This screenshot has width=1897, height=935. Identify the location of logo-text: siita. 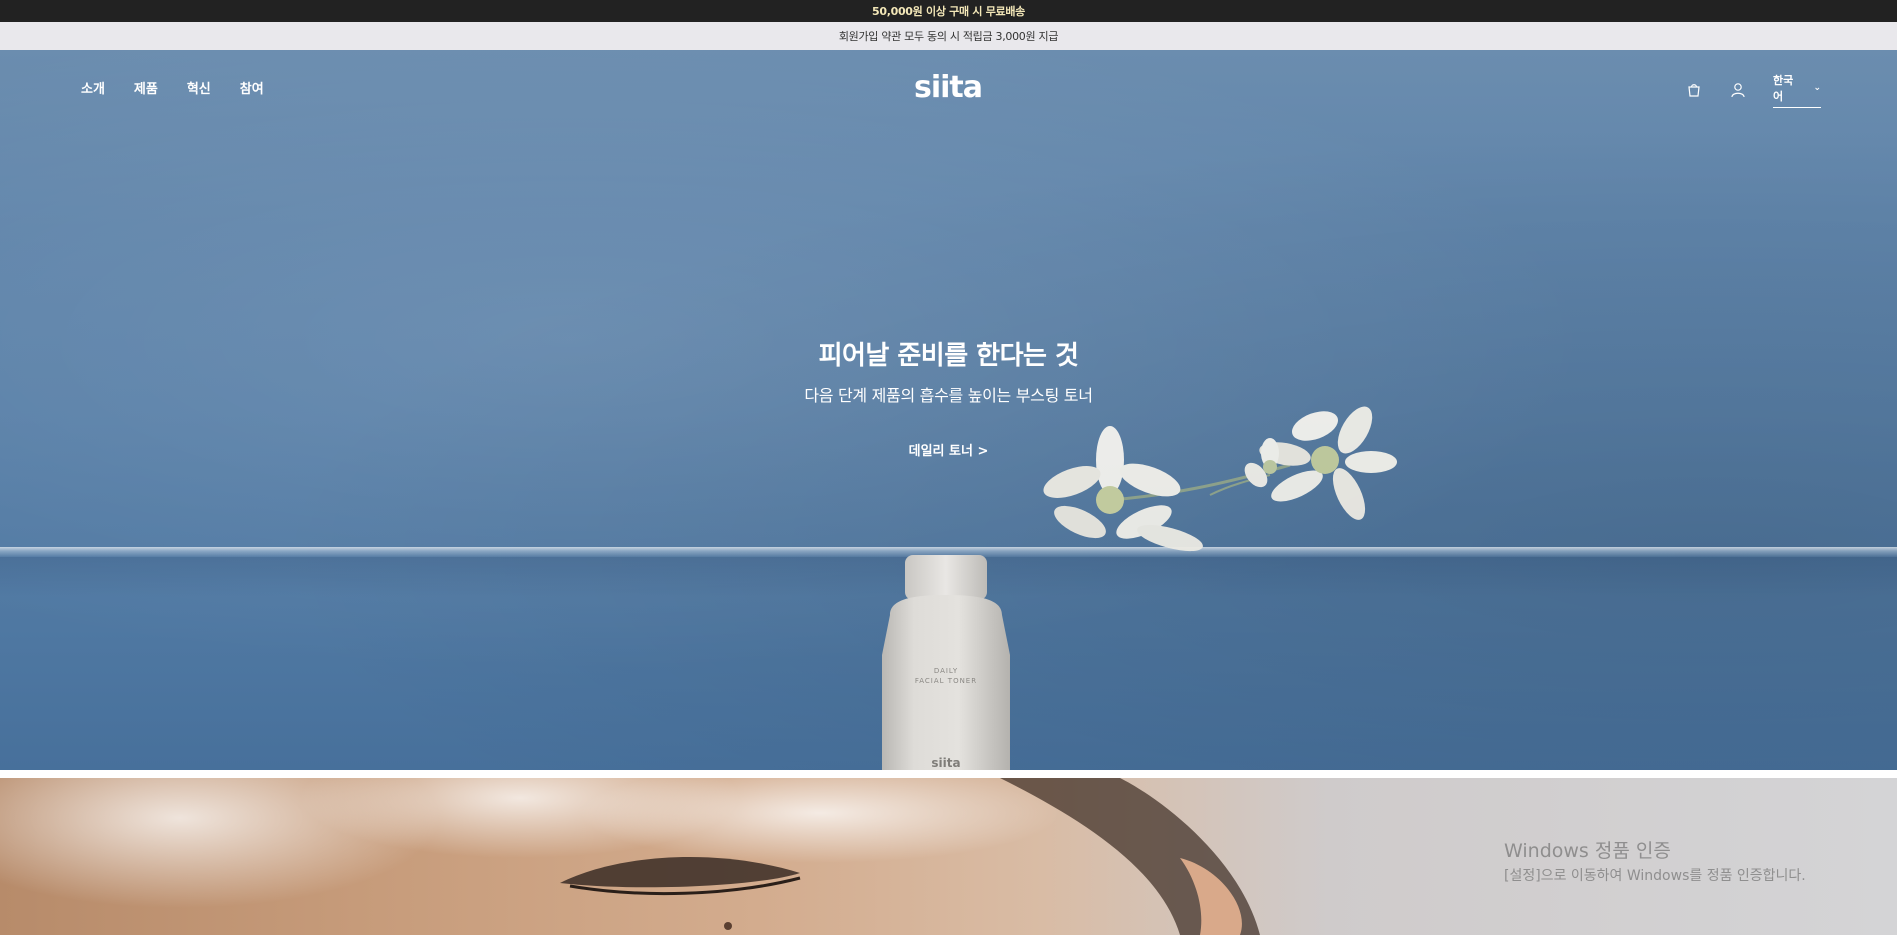
(948, 87).